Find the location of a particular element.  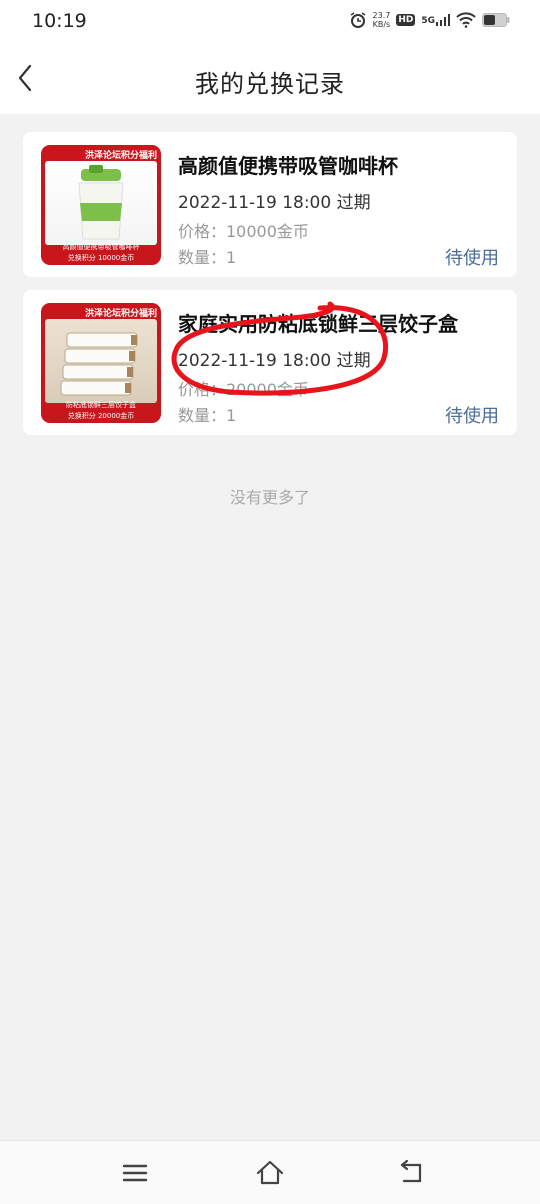

dumpling-box-image is located at coordinates (101, 361).